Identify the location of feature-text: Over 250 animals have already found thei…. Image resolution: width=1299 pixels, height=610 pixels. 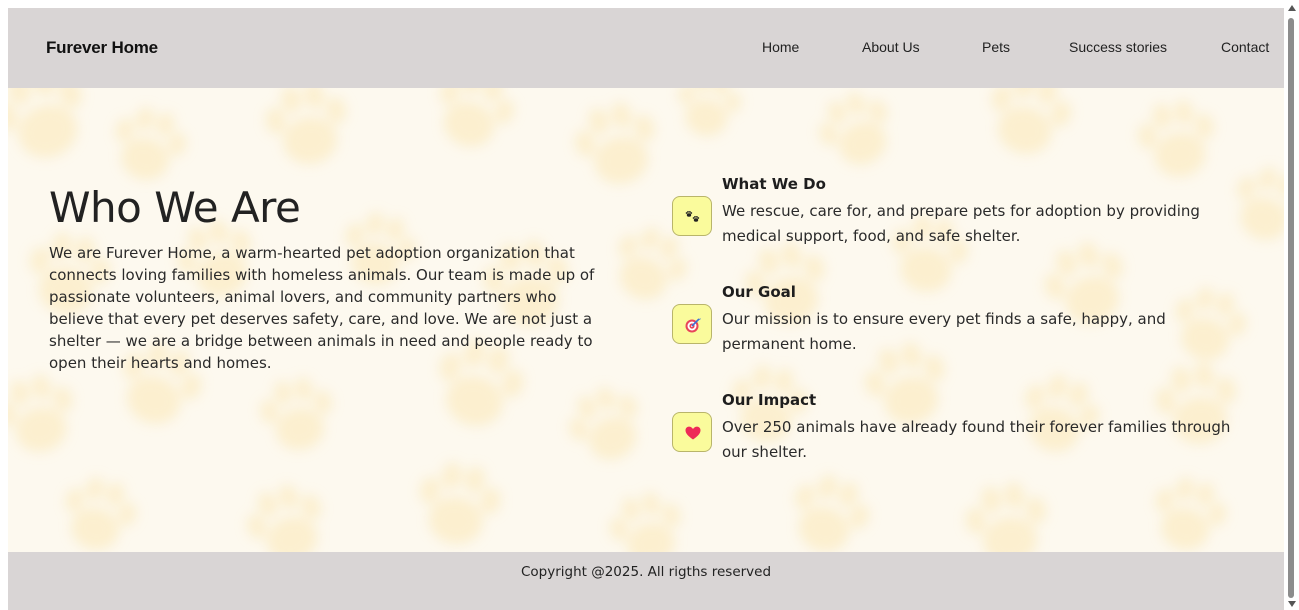
(976, 439).